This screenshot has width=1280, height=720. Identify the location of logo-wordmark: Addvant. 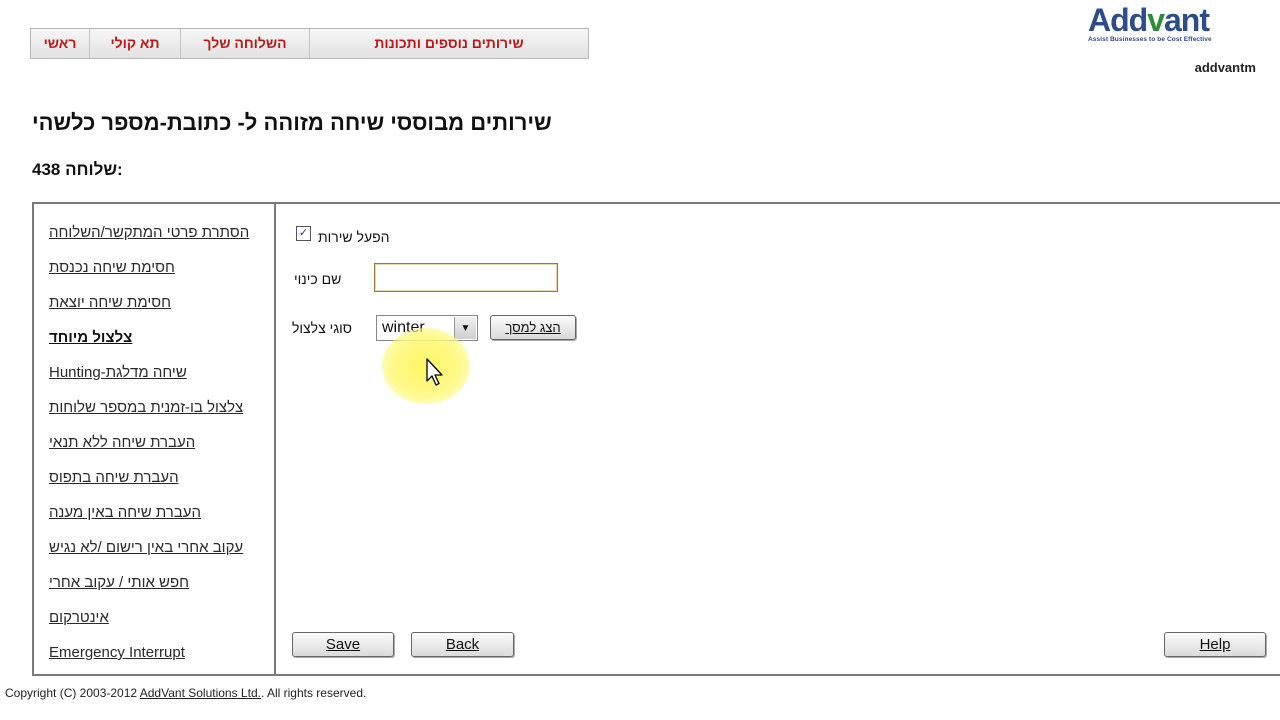
(1149, 20).